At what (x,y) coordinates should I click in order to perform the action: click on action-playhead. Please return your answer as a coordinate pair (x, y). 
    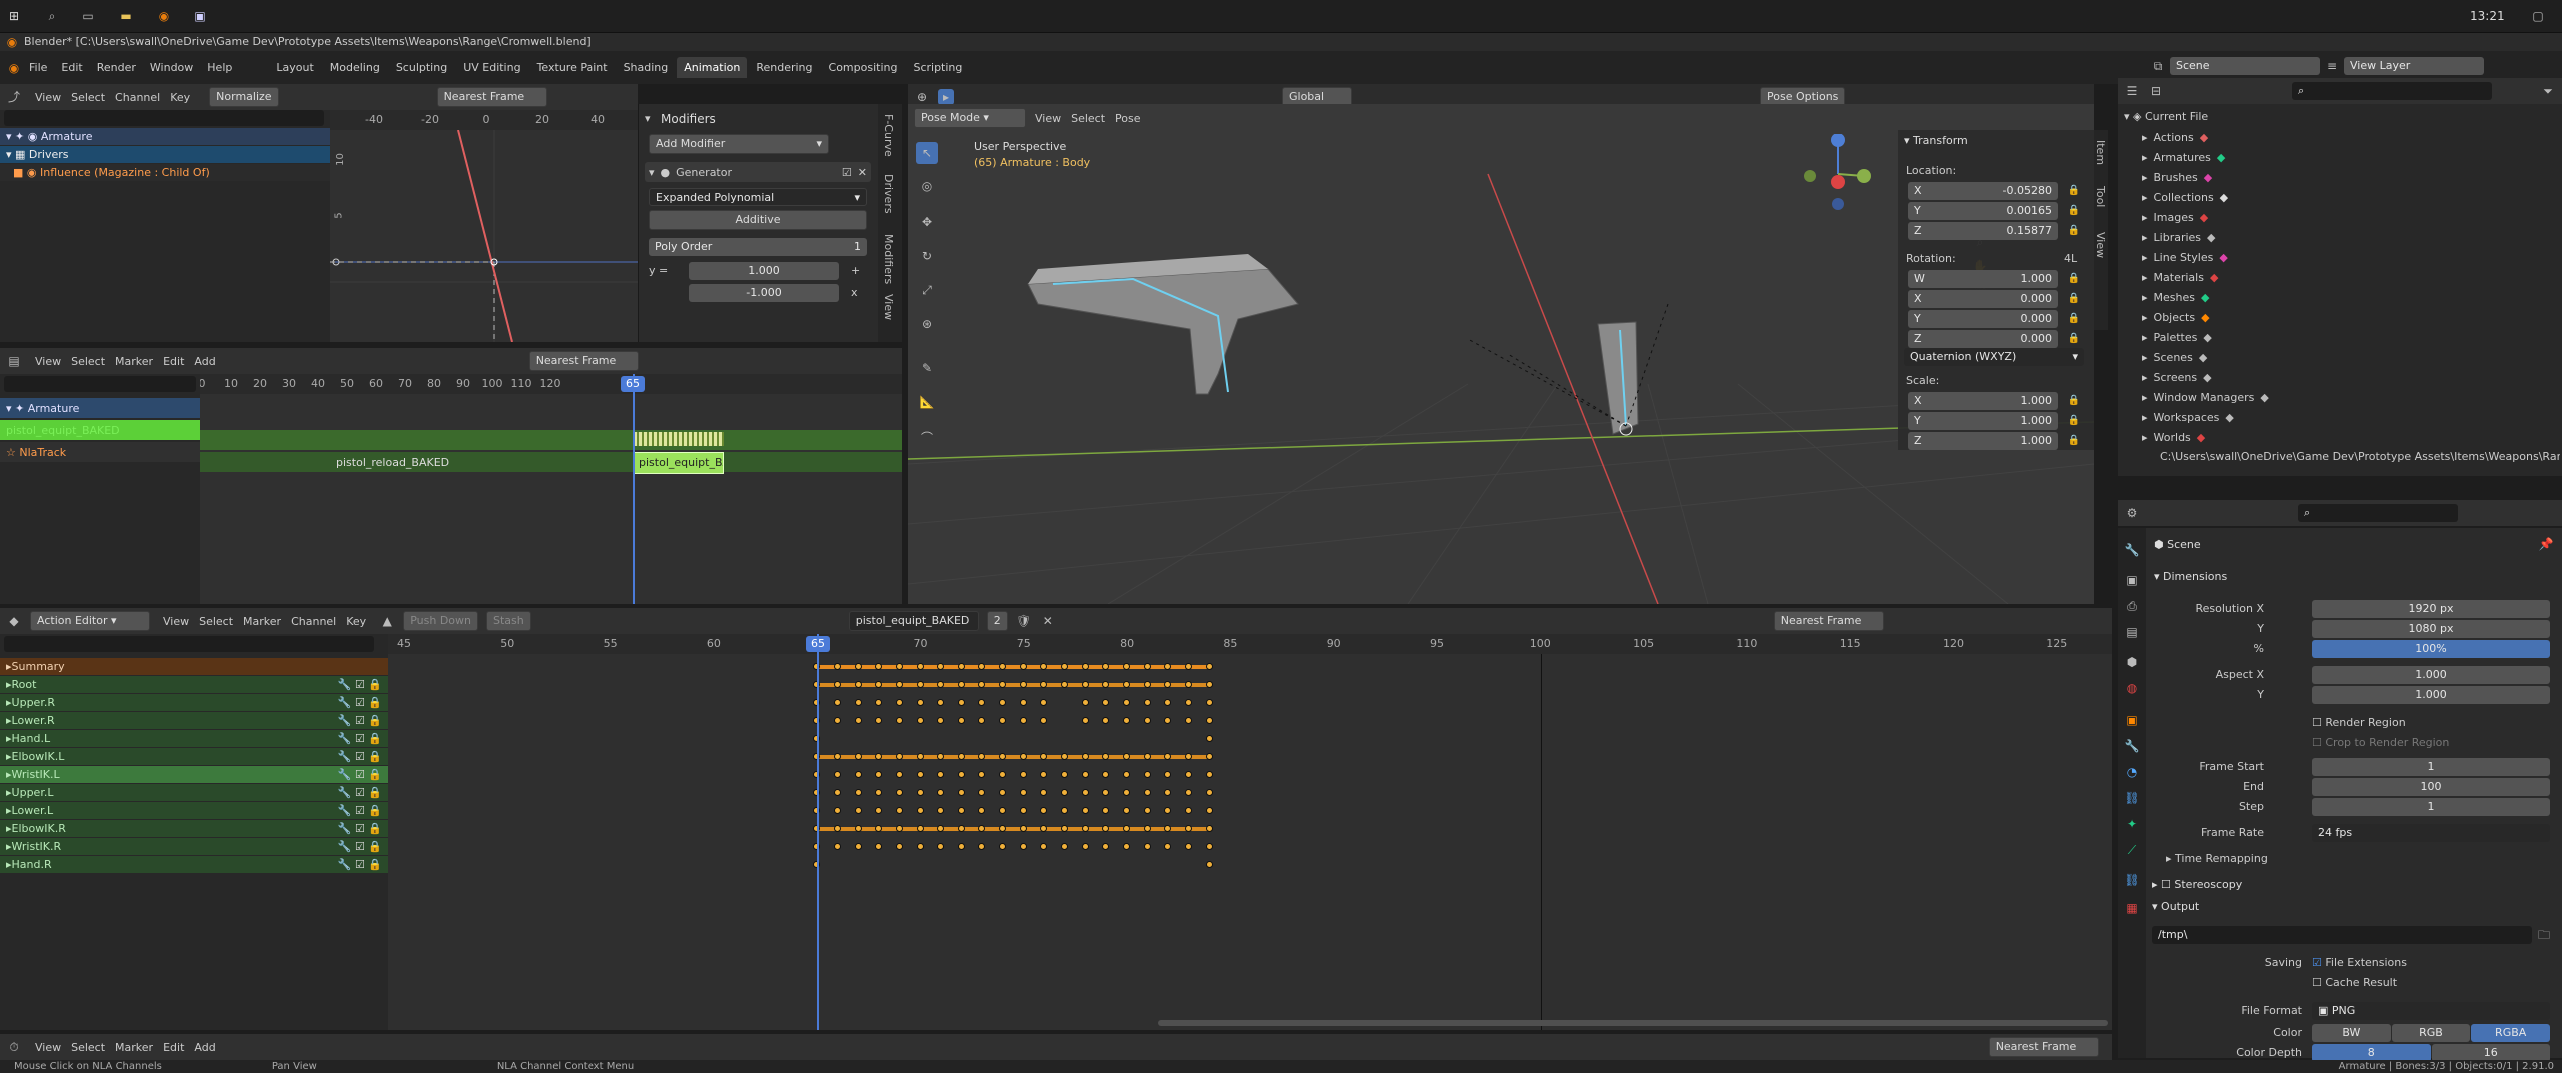
    Looking at the image, I should click on (818, 832).